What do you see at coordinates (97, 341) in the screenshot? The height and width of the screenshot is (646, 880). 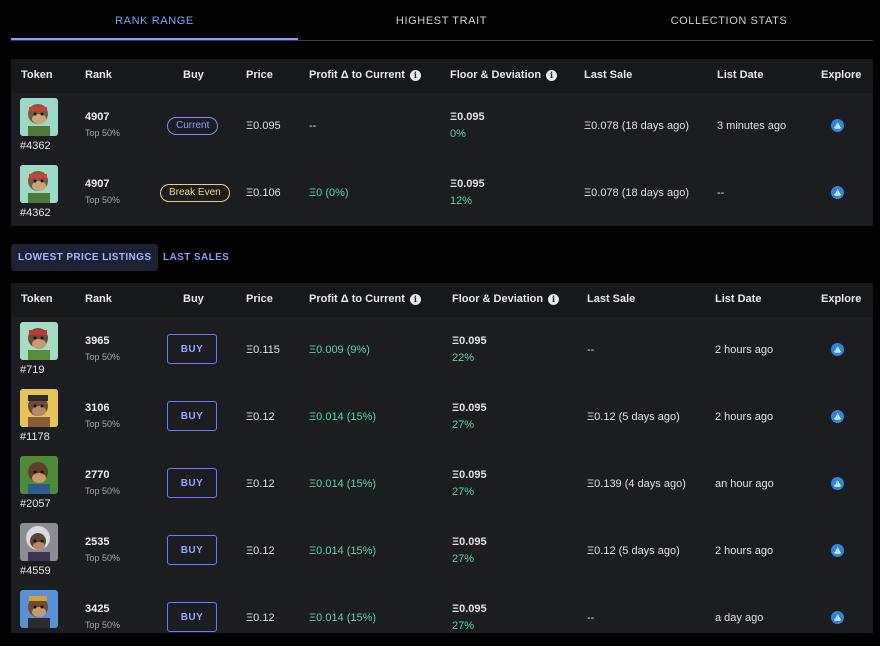 I see `rank-value: 3965` at bounding box center [97, 341].